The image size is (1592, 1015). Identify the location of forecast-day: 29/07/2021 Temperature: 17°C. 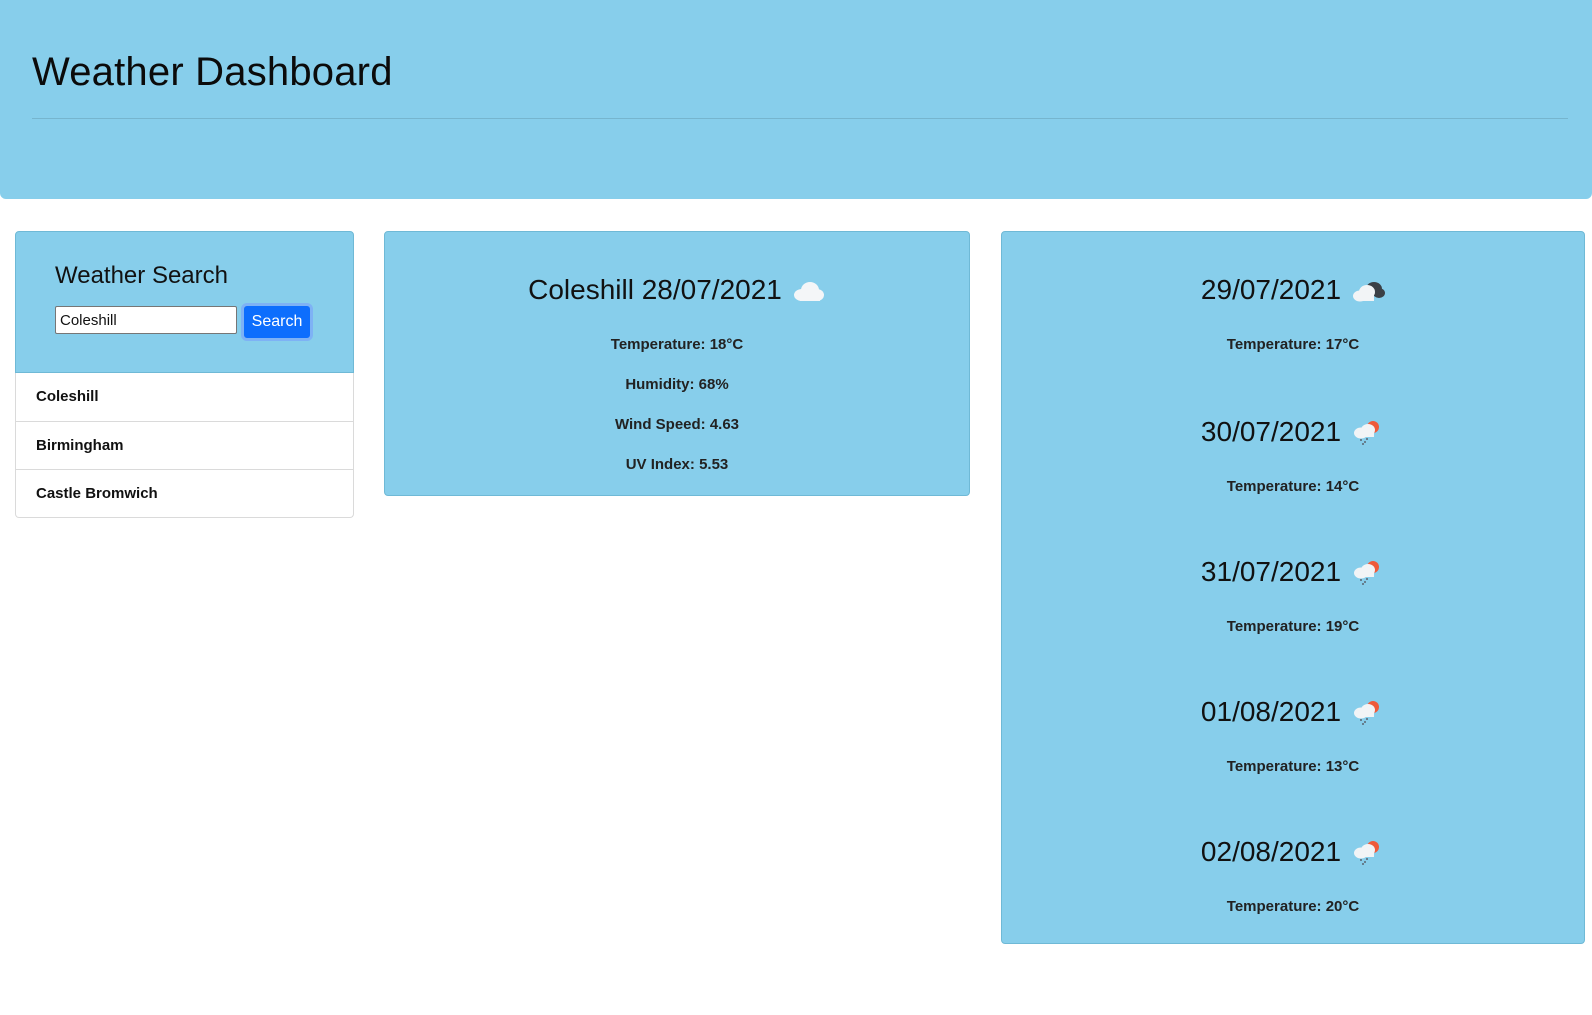
(1293, 292).